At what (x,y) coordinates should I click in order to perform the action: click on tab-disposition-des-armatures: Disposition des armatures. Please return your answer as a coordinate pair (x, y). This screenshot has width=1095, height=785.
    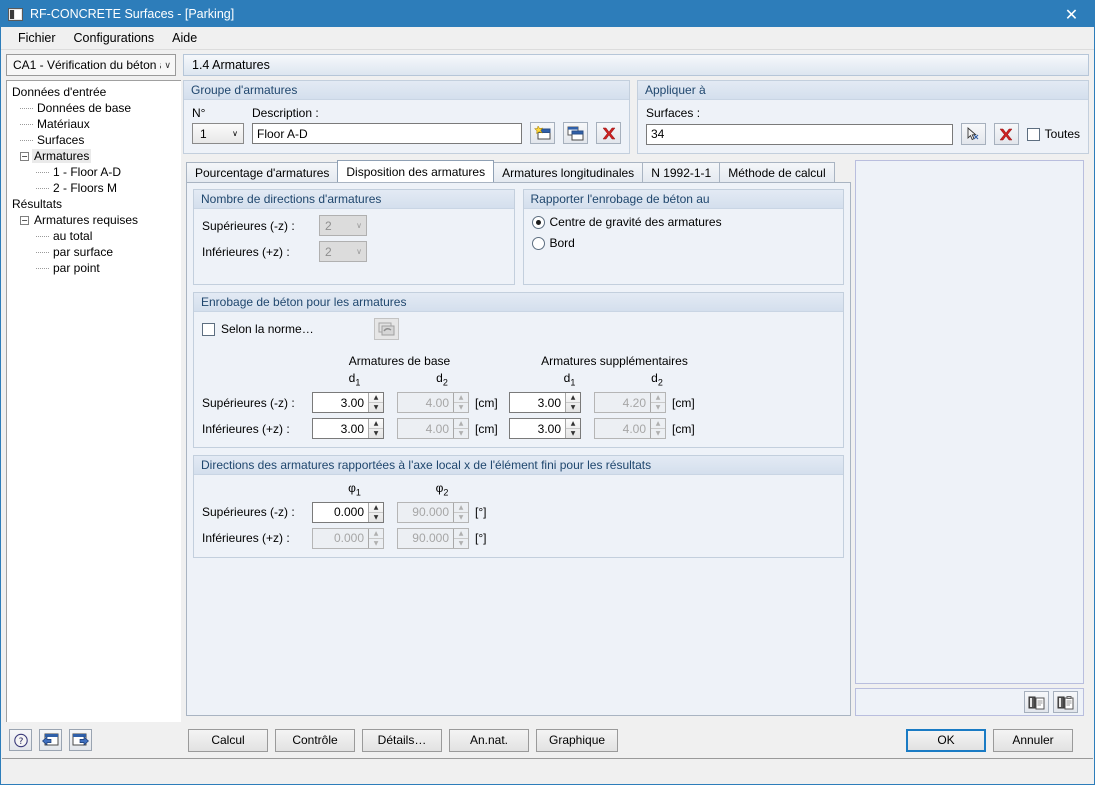
    Looking at the image, I should click on (416, 171).